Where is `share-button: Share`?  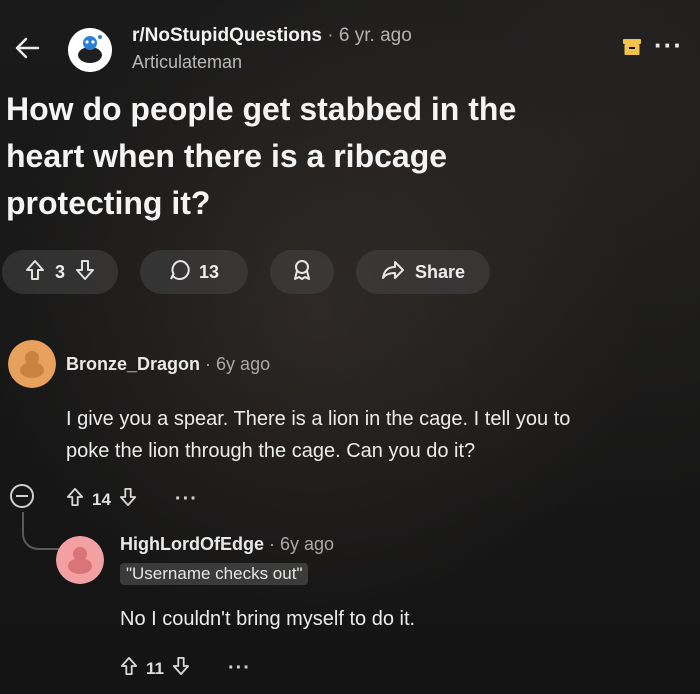
share-button: Share is located at coordinates (423, 272).